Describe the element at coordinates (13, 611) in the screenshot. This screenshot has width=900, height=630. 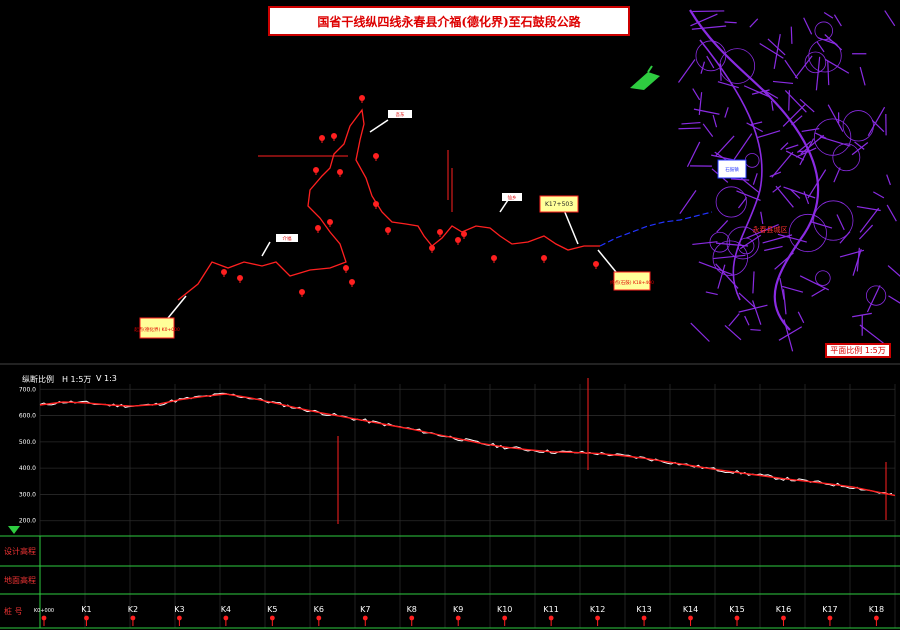
I see `row-label-station: 桩 号` at that location.